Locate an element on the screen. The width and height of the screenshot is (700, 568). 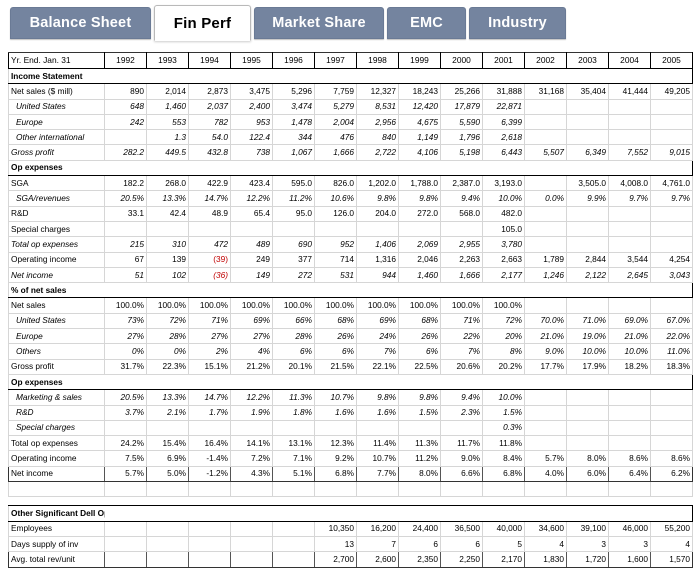
data-cell: 54.0 is located at coordinates (209, 137).